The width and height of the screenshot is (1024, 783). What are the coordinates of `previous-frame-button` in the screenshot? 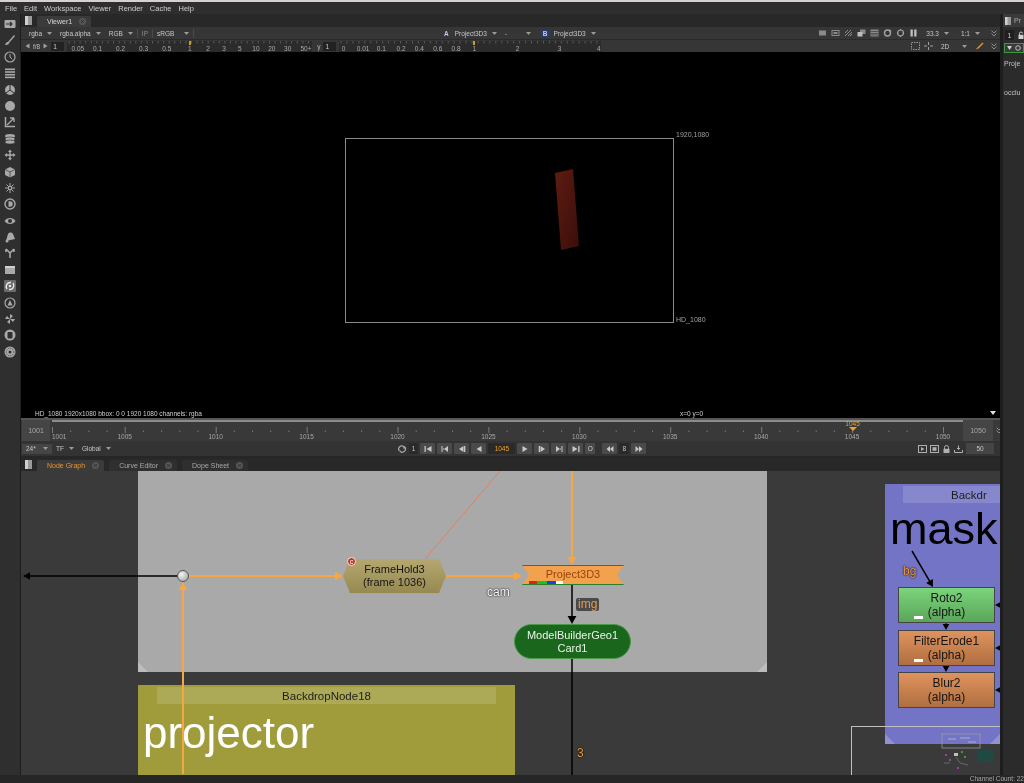 It's located at (462, 448).